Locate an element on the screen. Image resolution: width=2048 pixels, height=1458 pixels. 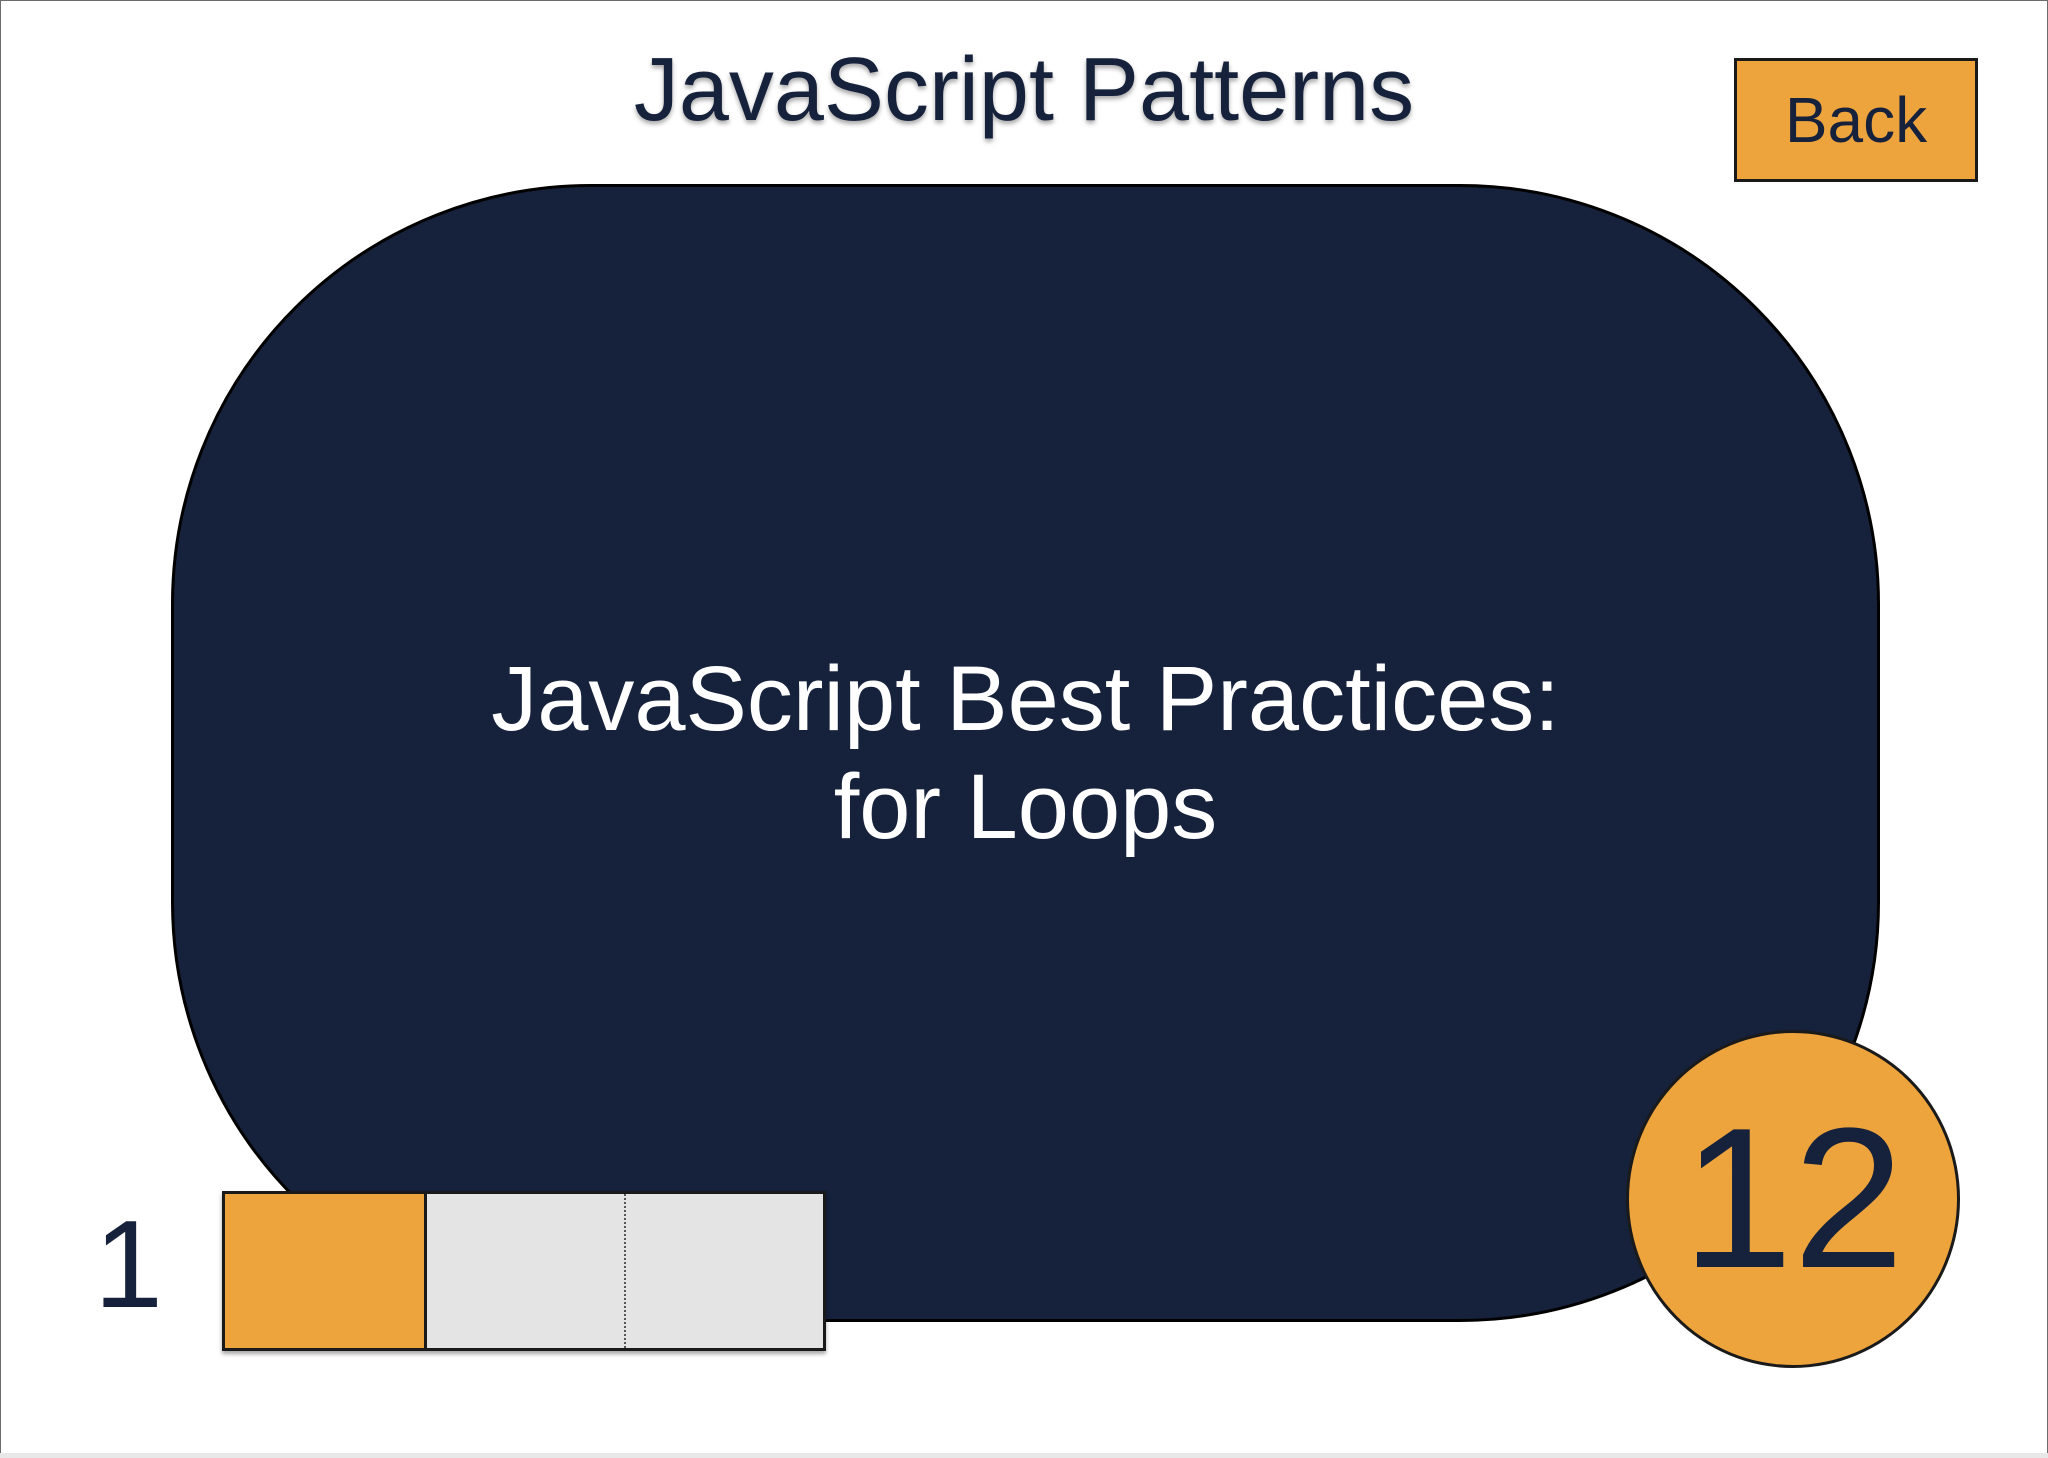
flashcard-line-2: for Loops is located at coordinates (1025, 807).